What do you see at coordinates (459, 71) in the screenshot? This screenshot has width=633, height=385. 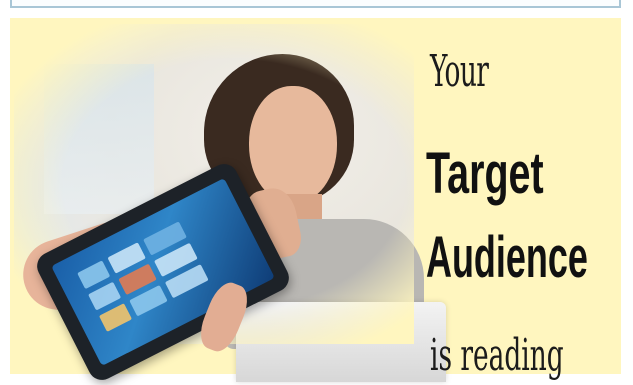 I see `tagline-your: Your` at bounding box center [459, 71].